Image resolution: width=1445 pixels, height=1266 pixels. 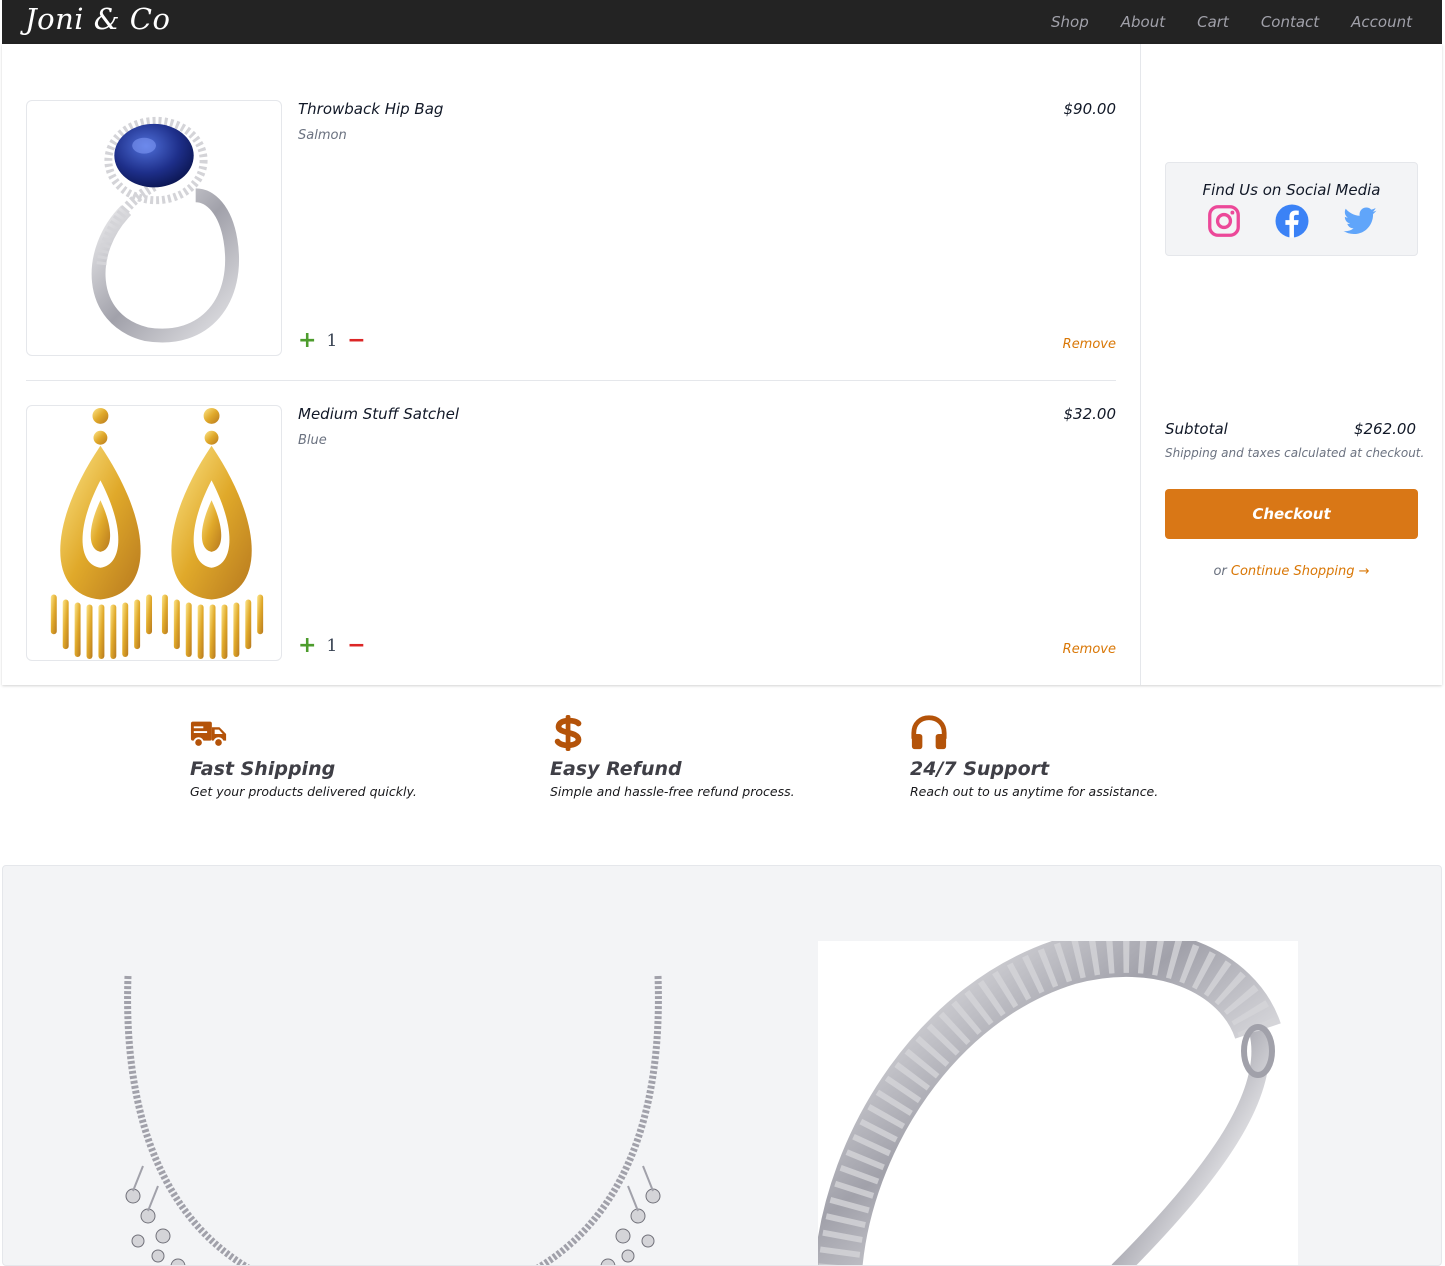 I want to click on feature-title: 24/7 Support, so click(x=980, y=769).